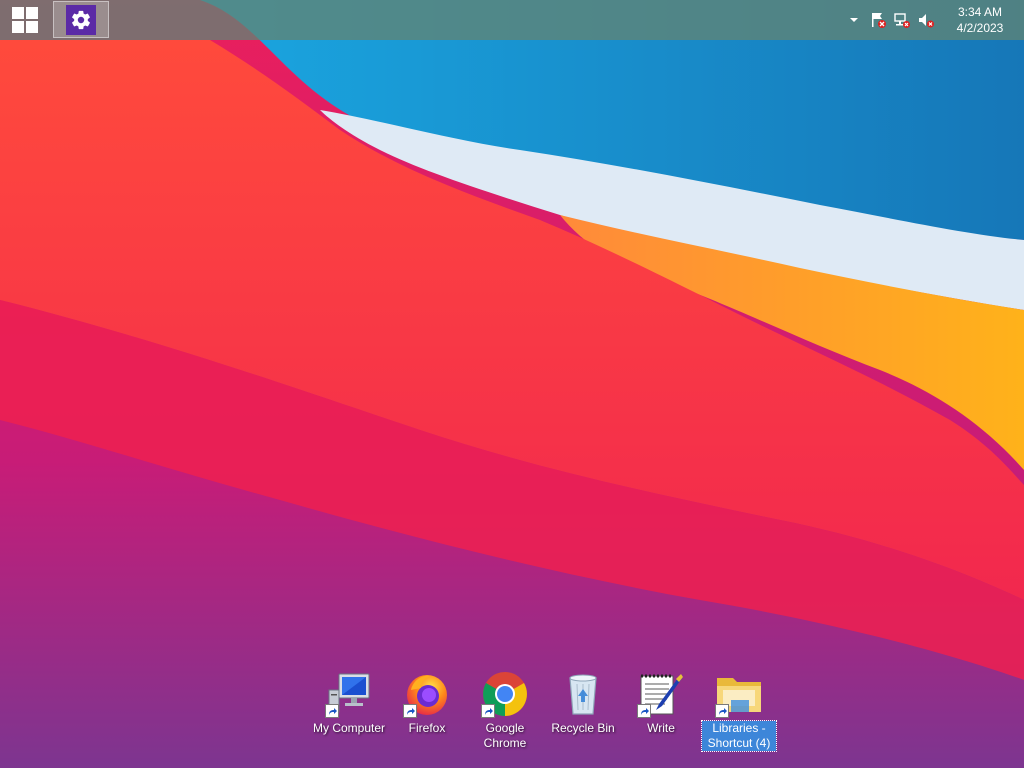 This screenshot has height=768, width=1024. I want to click on settings-icon, so click(81, 19).